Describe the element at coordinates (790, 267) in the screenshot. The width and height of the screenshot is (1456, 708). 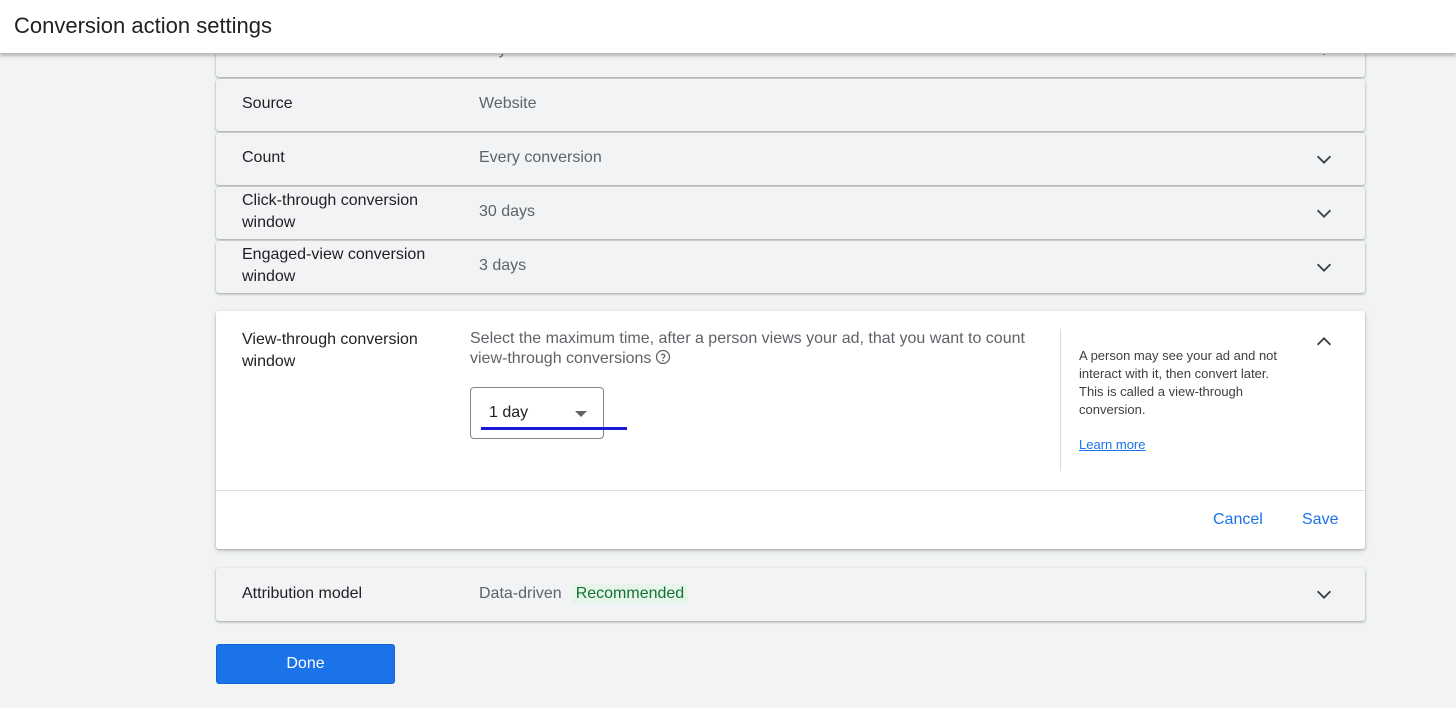
I see `row-engaged-view-window: Engaged-view conversion window 3 days` at that location.